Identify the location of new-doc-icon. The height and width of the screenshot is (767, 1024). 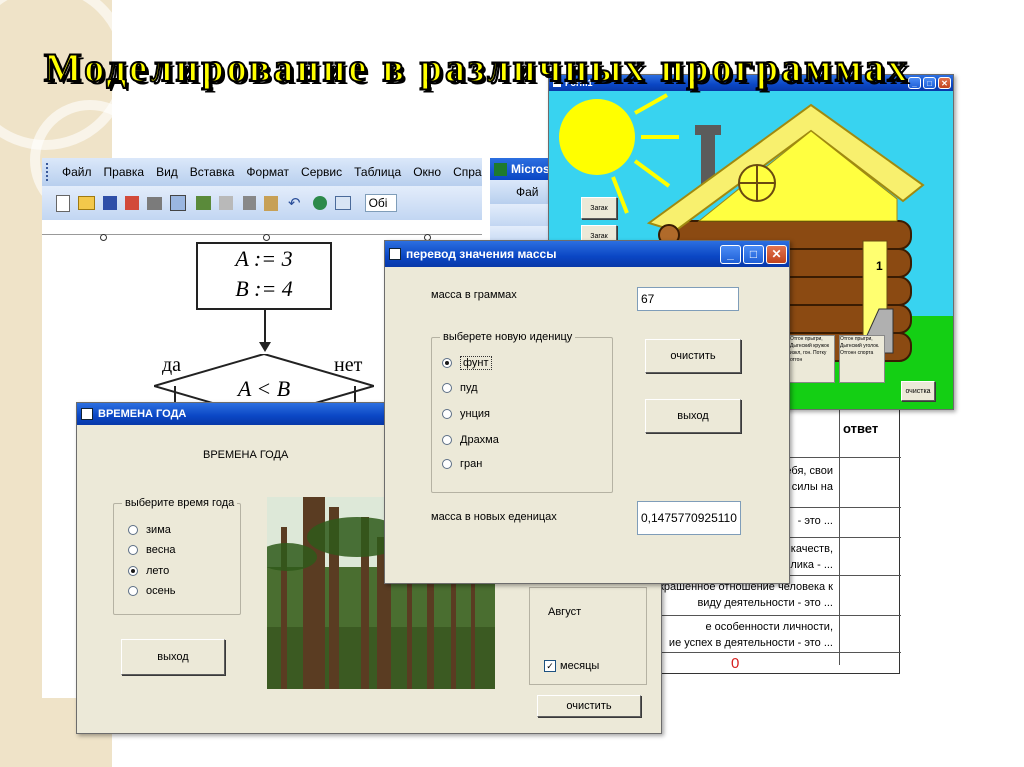
(63, 203).